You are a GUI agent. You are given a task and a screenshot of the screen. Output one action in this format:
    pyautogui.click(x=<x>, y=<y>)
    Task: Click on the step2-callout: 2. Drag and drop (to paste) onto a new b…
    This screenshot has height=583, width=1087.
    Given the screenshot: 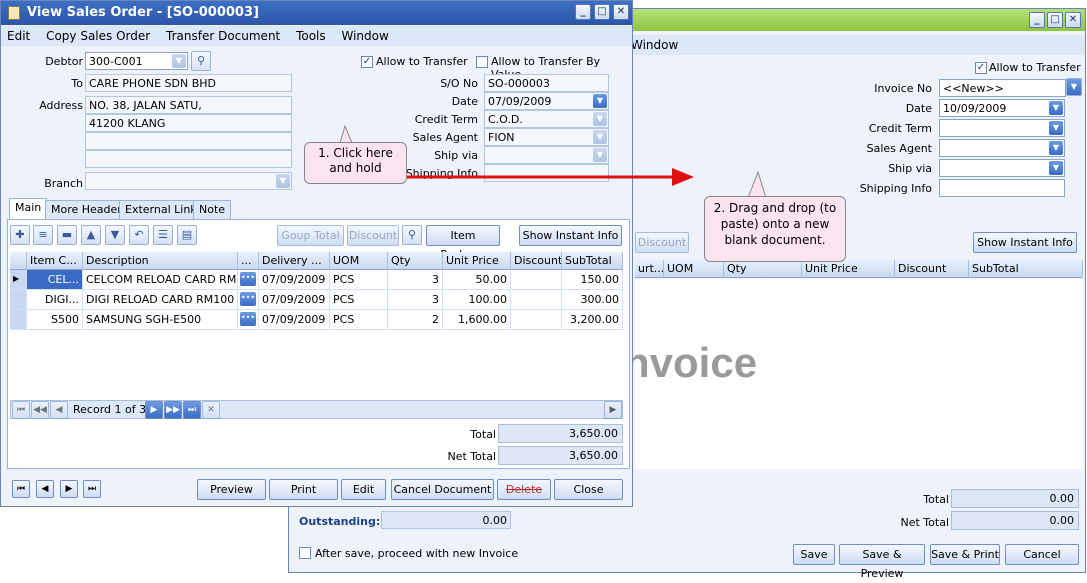 What is the action you would take?
    pyautogui.click(x=775, y=229)
    